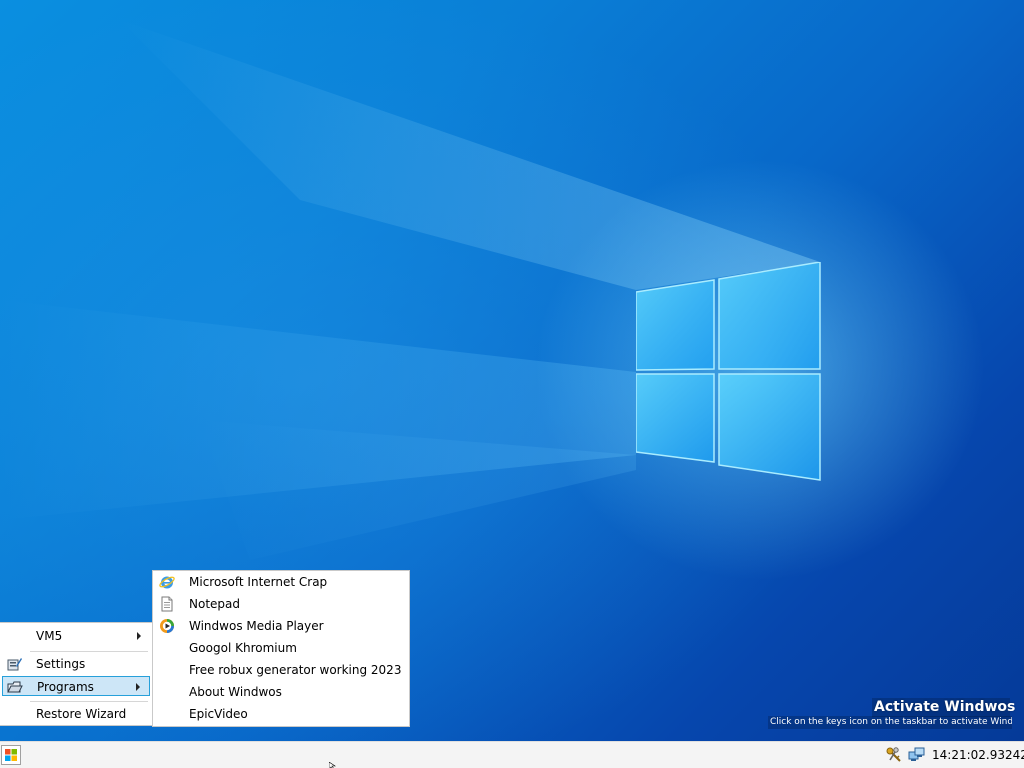  What do you see at coordinates (81, 714) in the screenshot?
I see `start-menu-item-label: Restore Wizard` at bounding box center [81, 714].